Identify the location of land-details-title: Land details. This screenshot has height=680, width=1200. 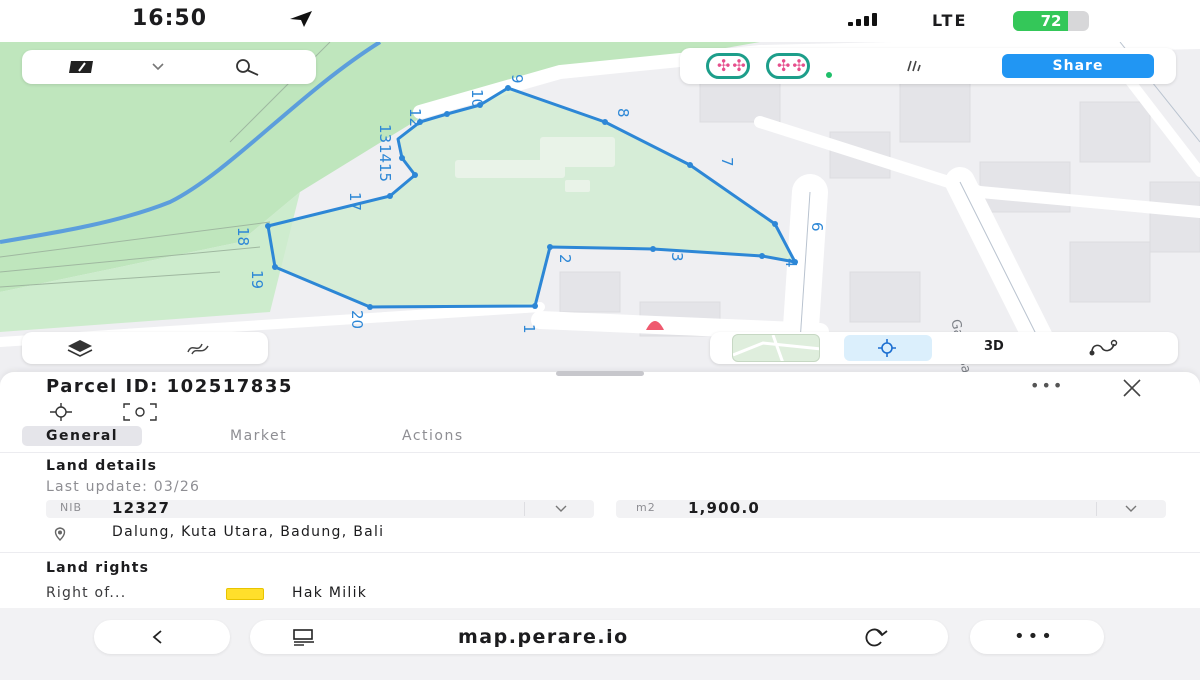
(102, 466).